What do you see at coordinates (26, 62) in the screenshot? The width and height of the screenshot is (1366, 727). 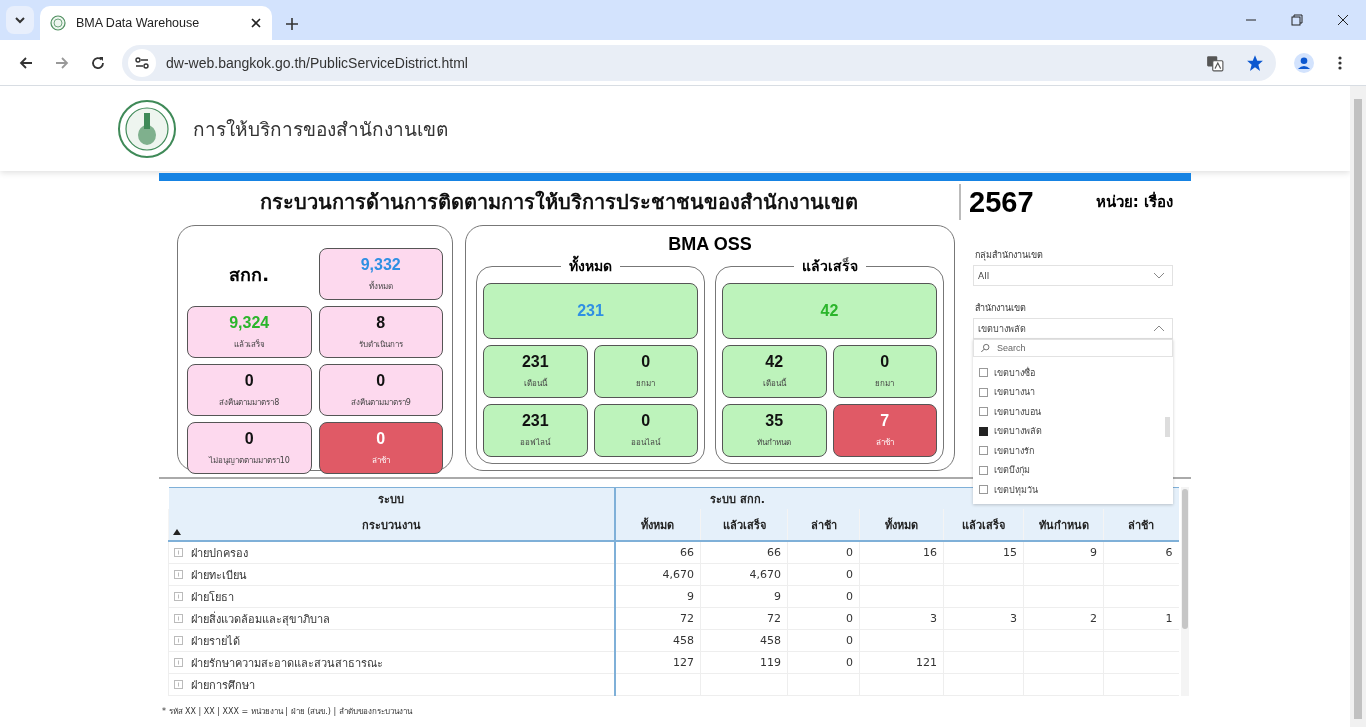 I see `back-arrow-icon` at bounding box center [26, 62].